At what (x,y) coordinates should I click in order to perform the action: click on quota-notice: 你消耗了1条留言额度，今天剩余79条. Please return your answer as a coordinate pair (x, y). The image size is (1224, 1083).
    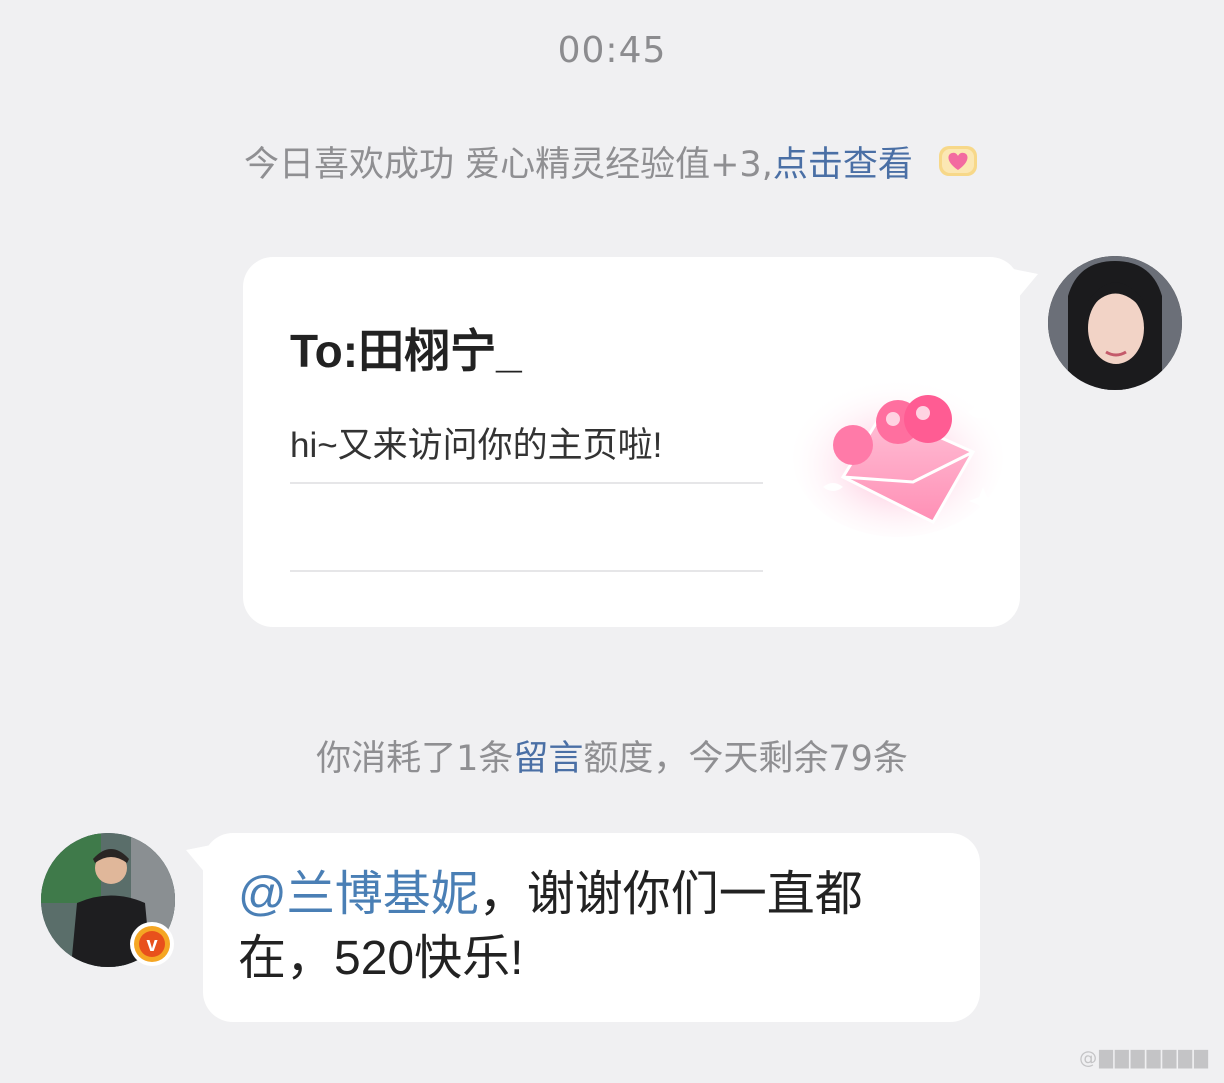
    Looking at the image, I should click on (612, 755).